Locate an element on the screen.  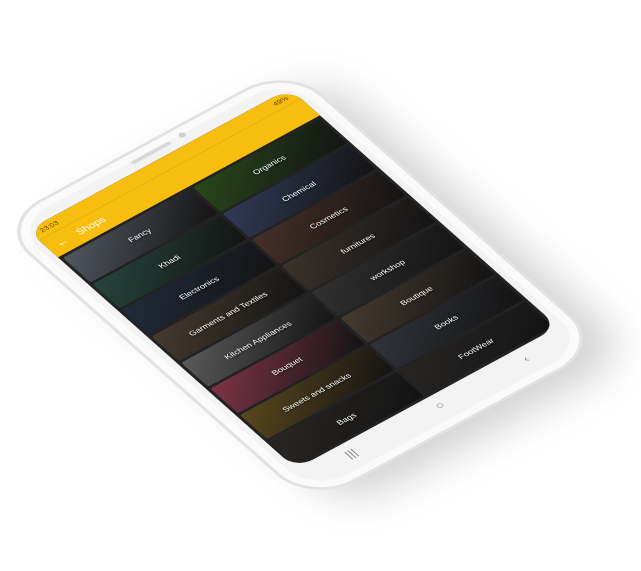
shop-tile-label: Organics is located at coordinates (269, 165).